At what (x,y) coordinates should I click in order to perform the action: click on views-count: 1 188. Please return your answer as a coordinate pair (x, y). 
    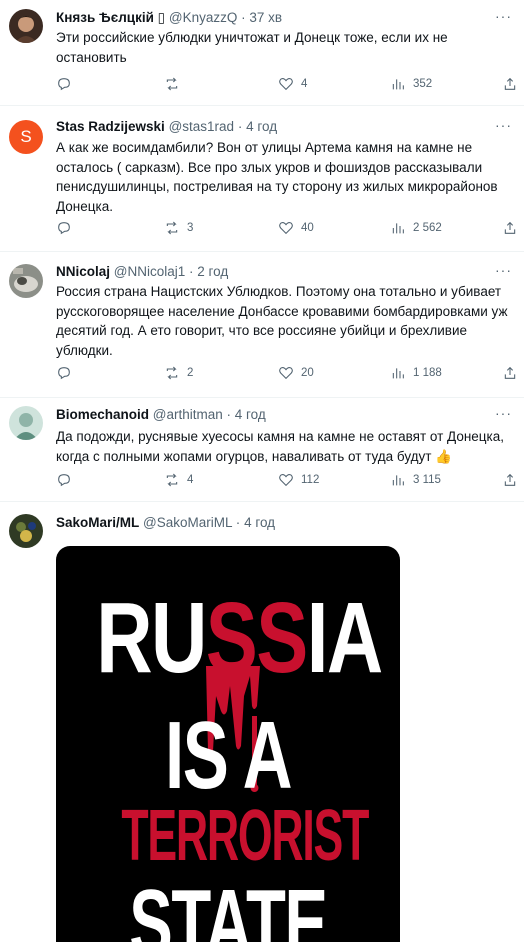
    Looking at the image, I should click on (427, 373).